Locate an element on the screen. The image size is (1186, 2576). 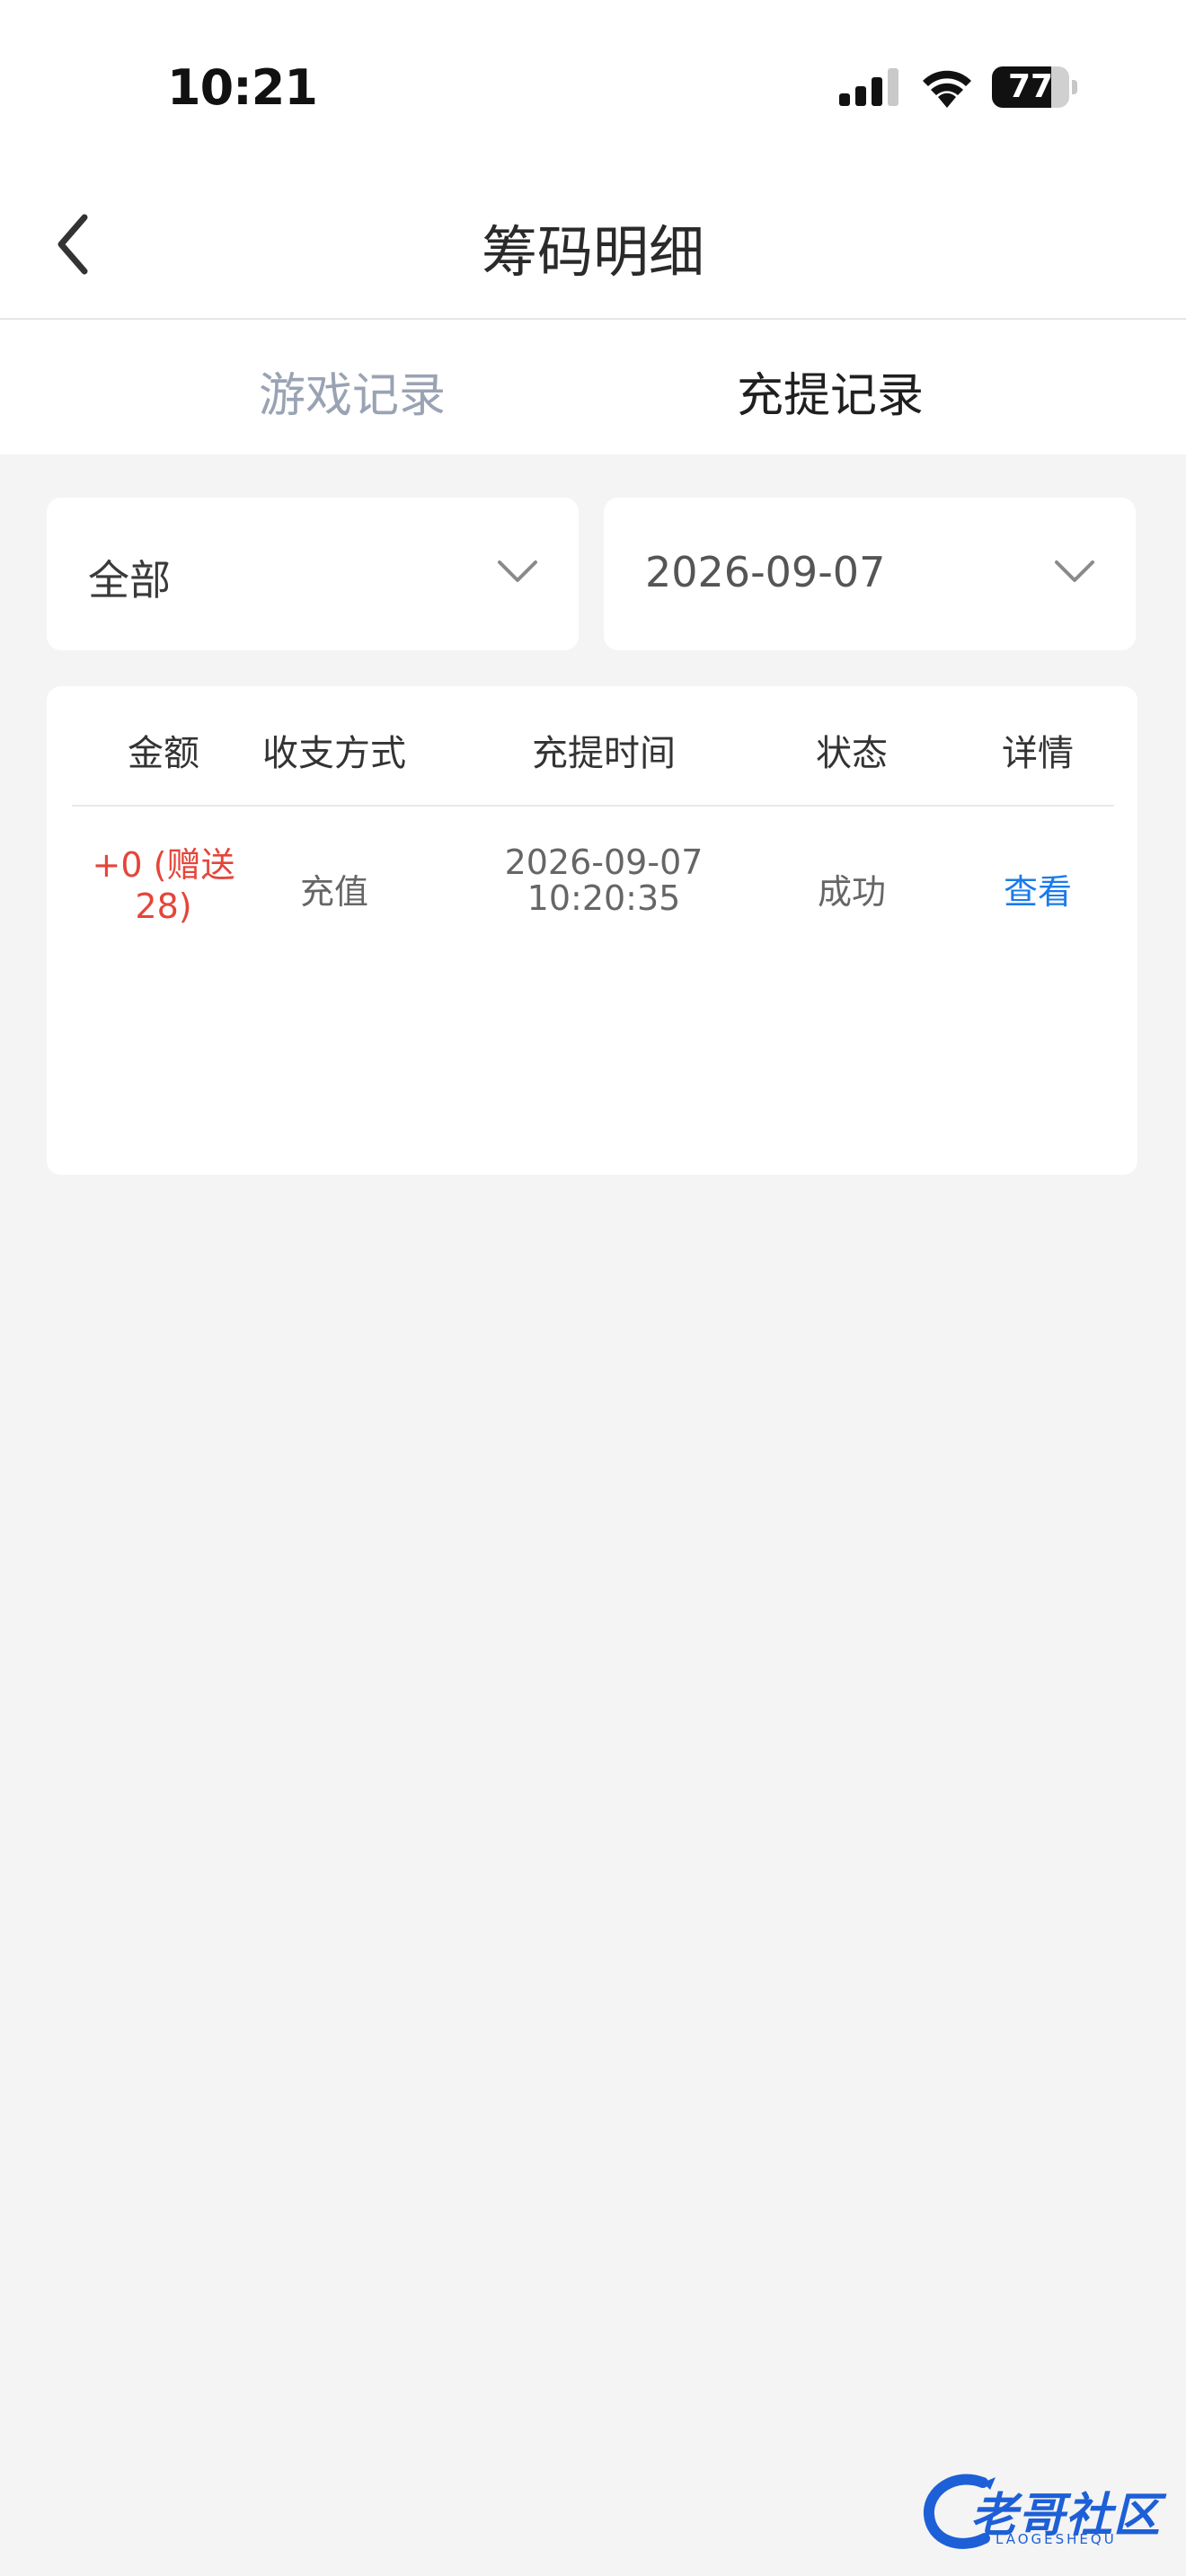
column-header-time: 充提时间 is located at coordinates (604, 753).